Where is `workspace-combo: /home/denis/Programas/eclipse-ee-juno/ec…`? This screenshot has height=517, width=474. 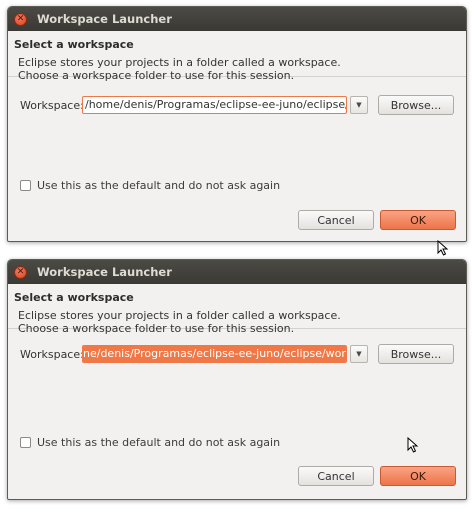 workspace-combo: /home/denis/Programas/eclipse-ee-juno/ec… is located at coordinates (225, 105).